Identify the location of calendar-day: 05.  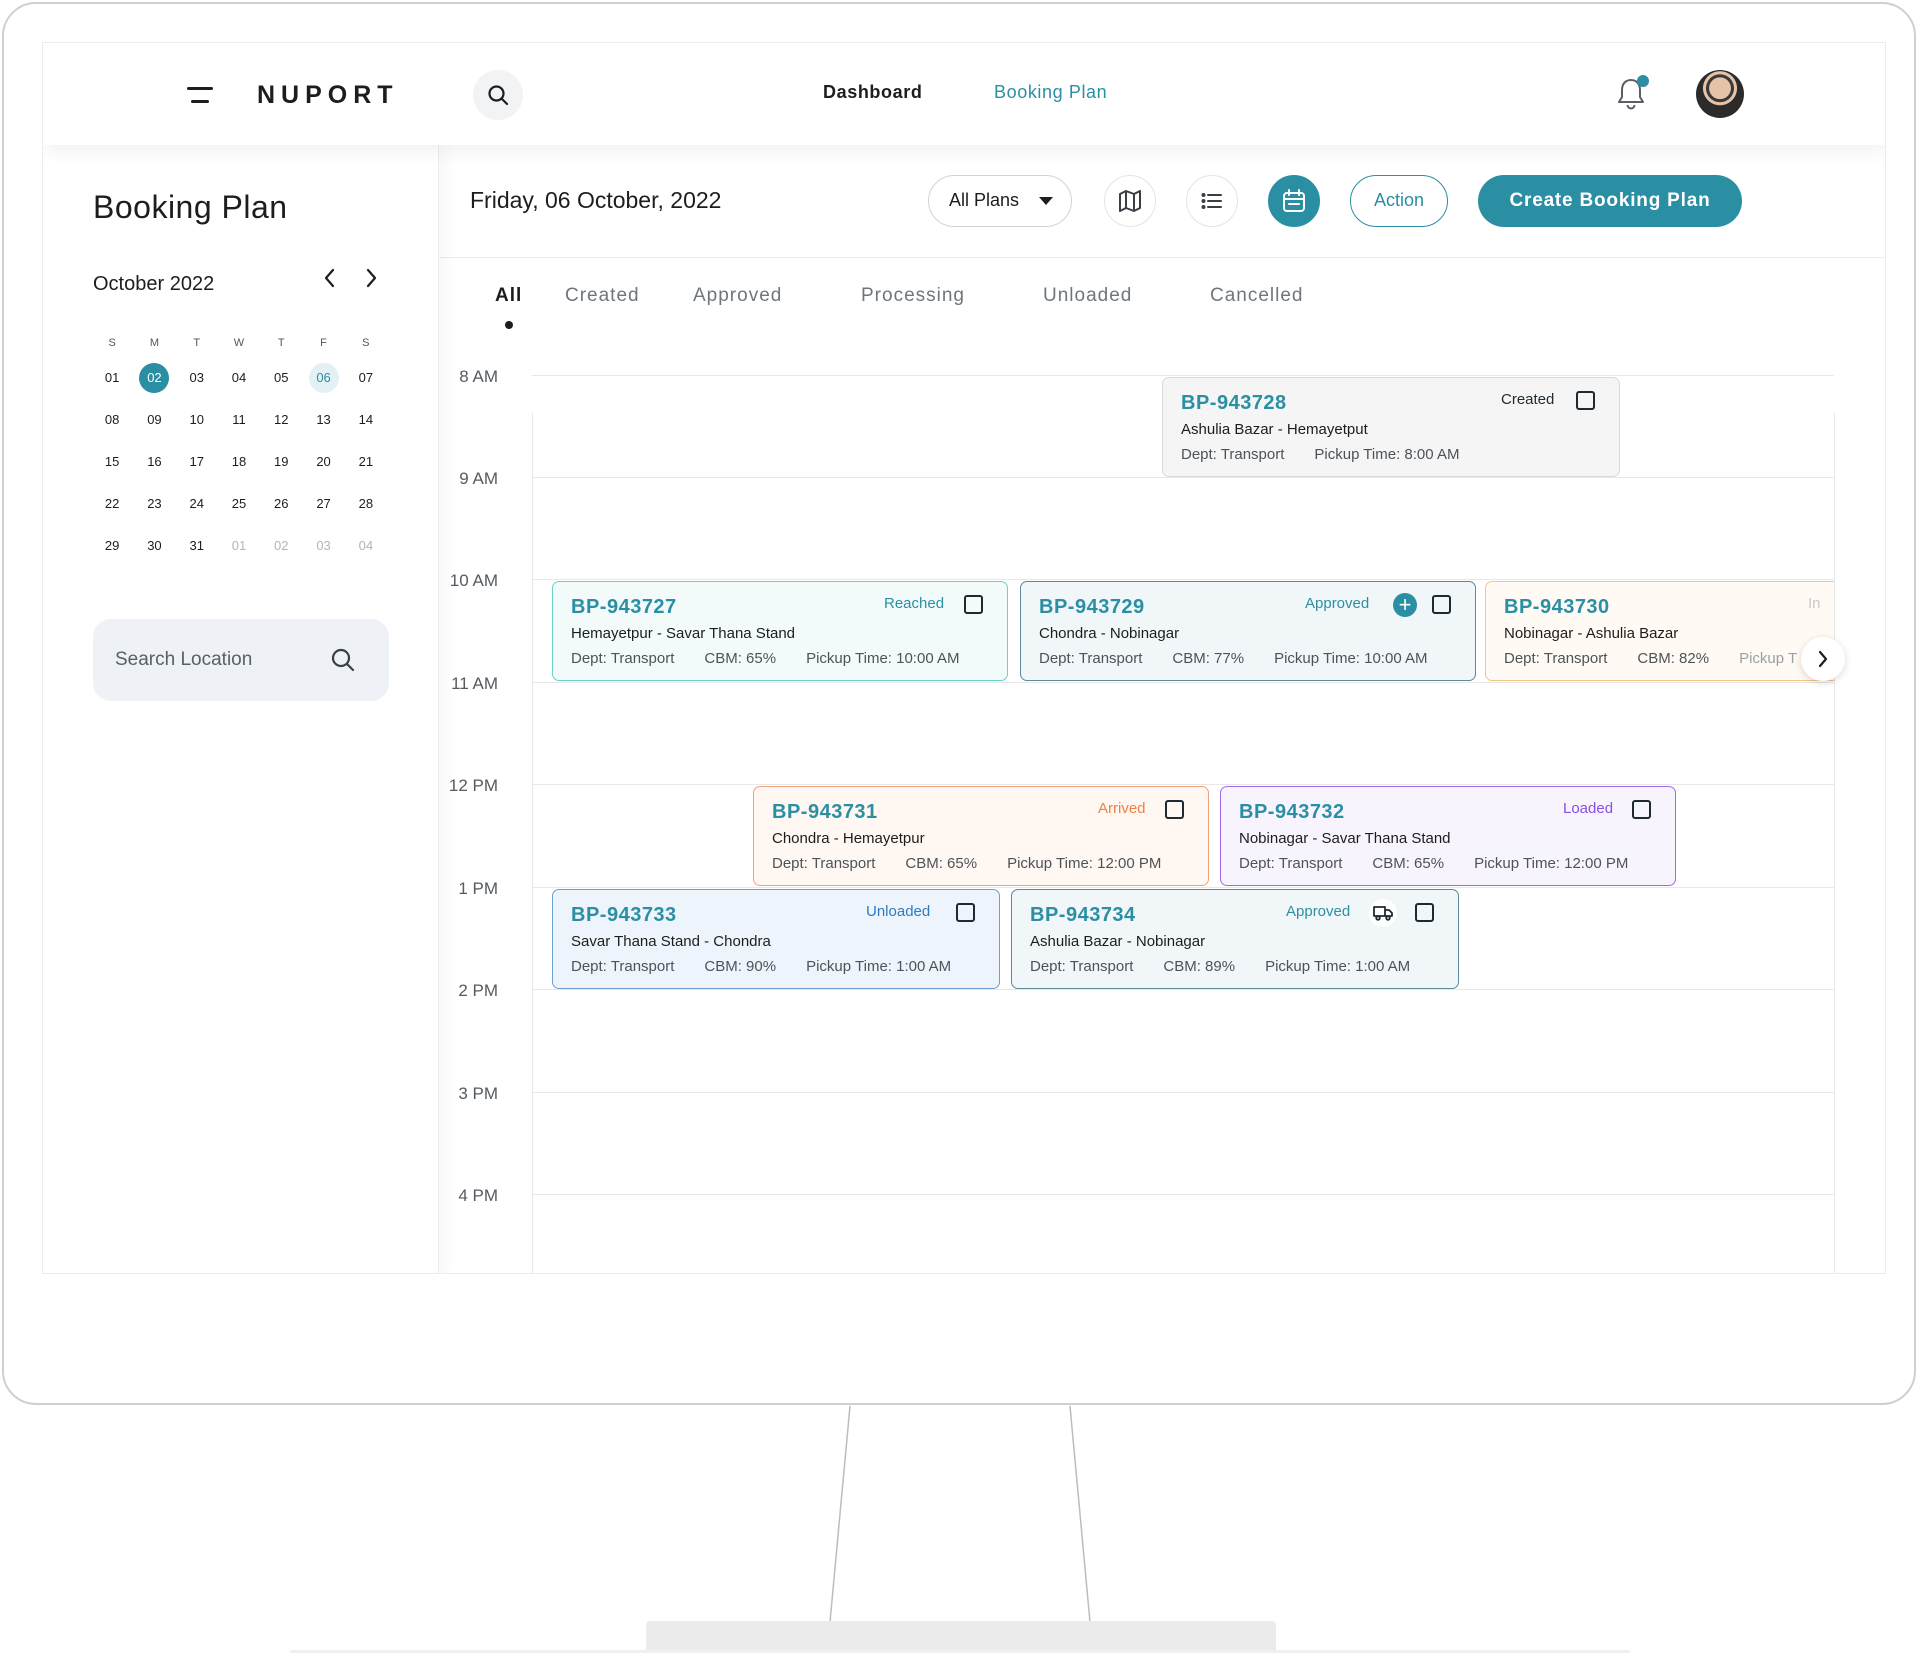
(281, 378).